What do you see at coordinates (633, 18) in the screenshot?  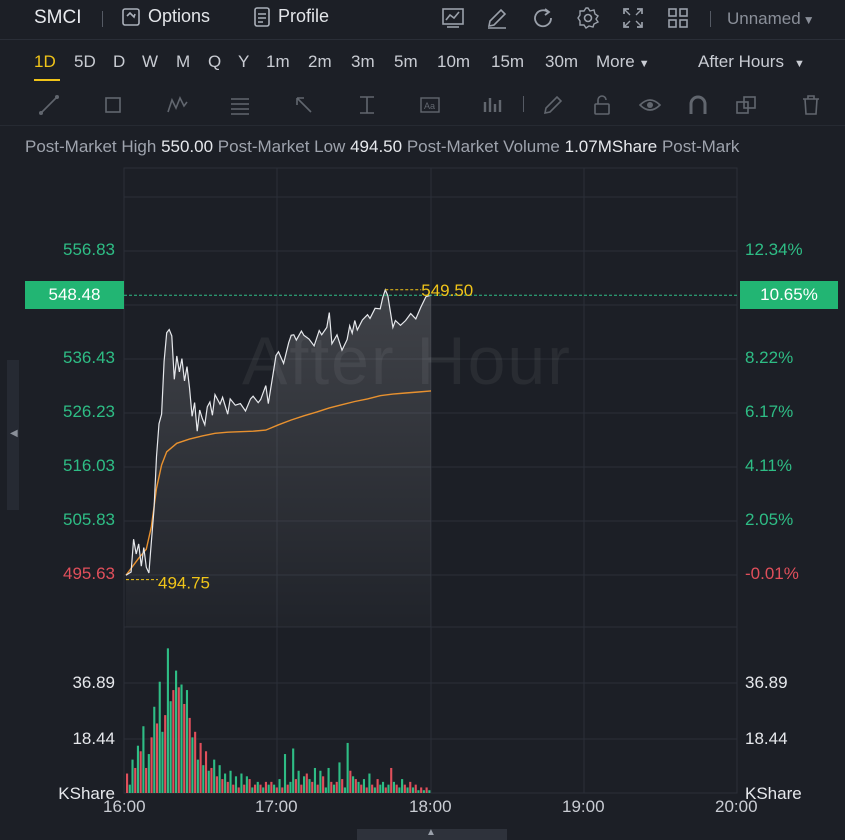 I see `fullscreen-icon` at bounding box center [633, 18].